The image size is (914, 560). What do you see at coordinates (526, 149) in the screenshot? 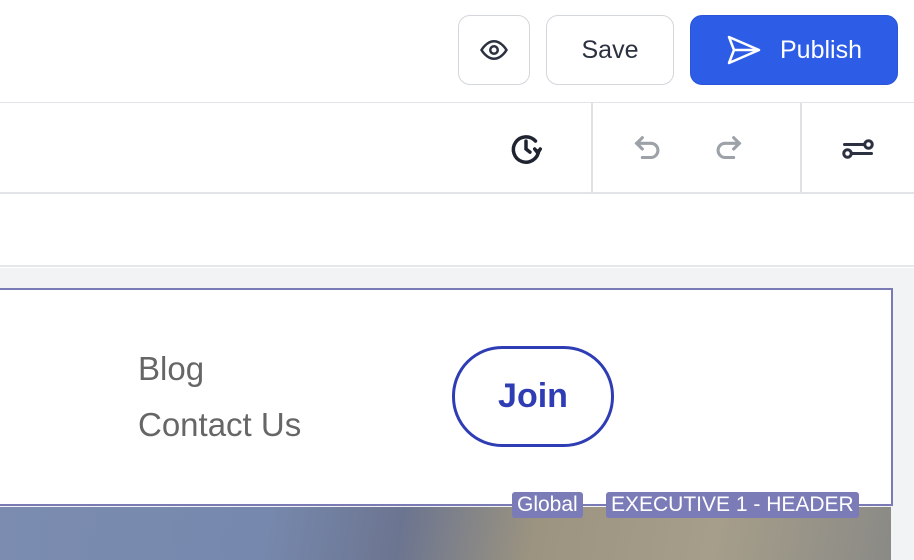
I see `history-icon` at bounding box center [526, 149].